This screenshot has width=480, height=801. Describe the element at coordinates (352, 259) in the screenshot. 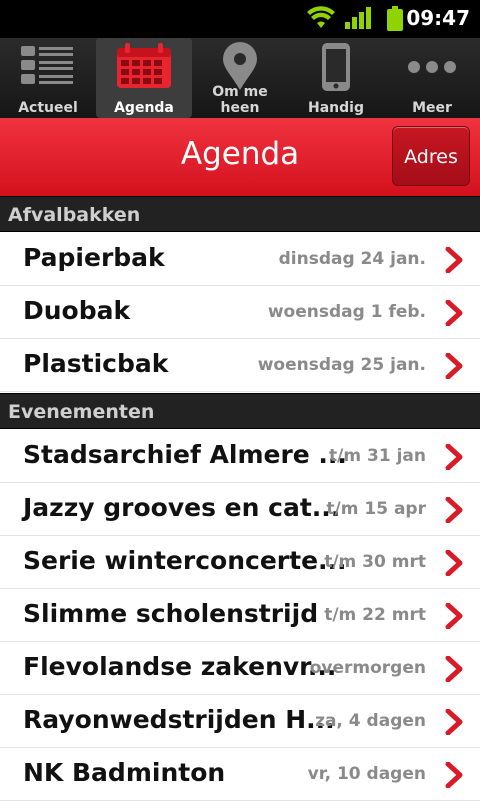

I see `item-date: dinsdag 24 jan.` at that location.